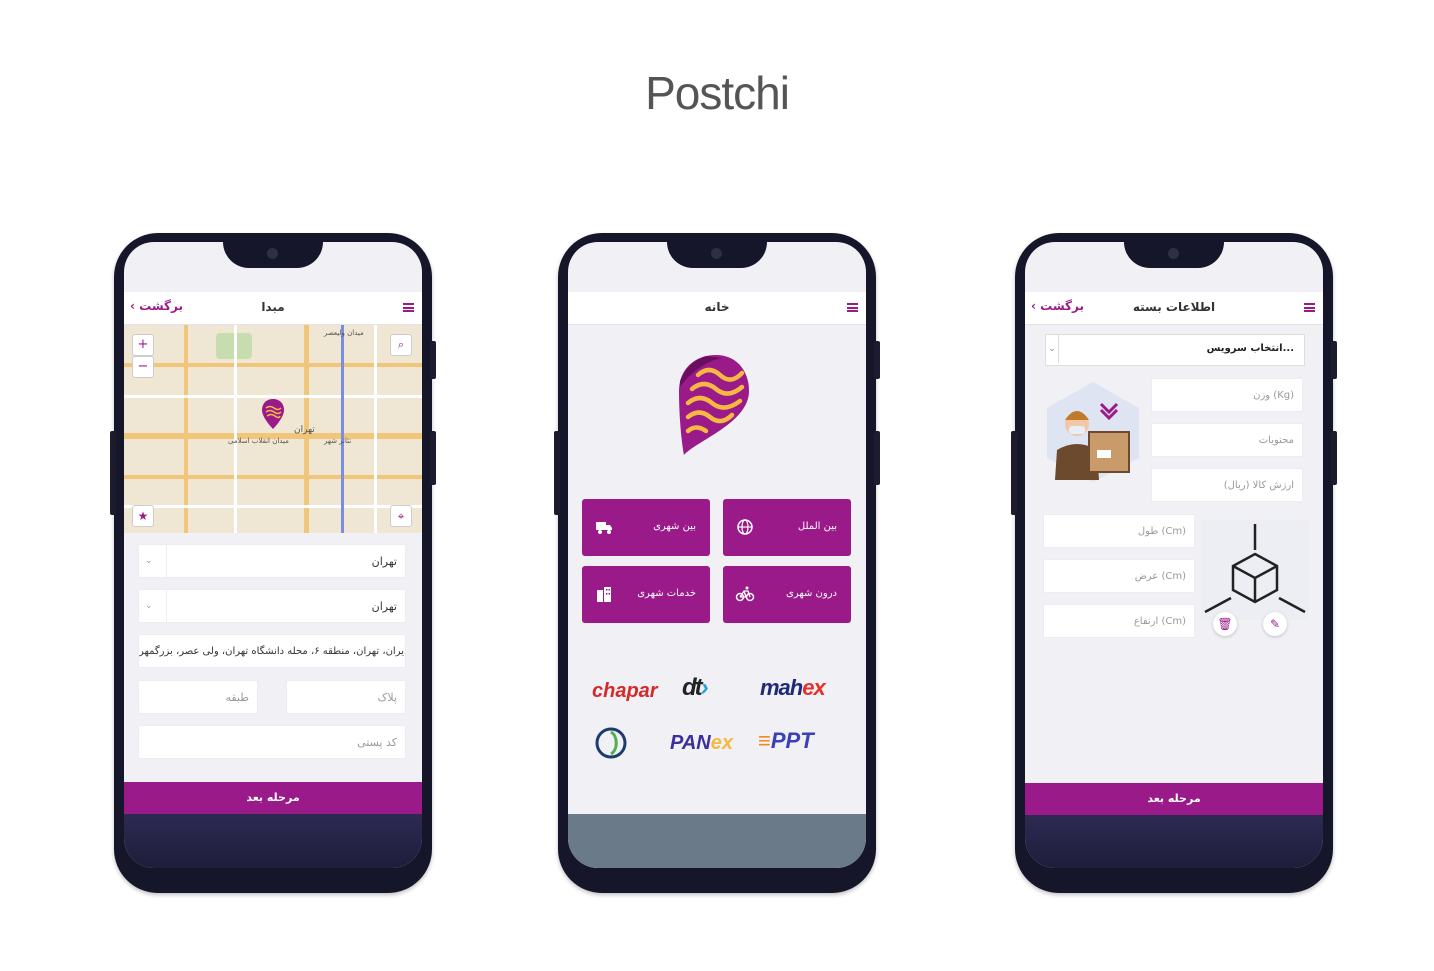 Image resolution: width=1434 pixels, height=971 pixels. What do you see at coordinates (198, 697) in the screenshot?
I see `floor-input: طبقه` at bounding box center [198, 697].